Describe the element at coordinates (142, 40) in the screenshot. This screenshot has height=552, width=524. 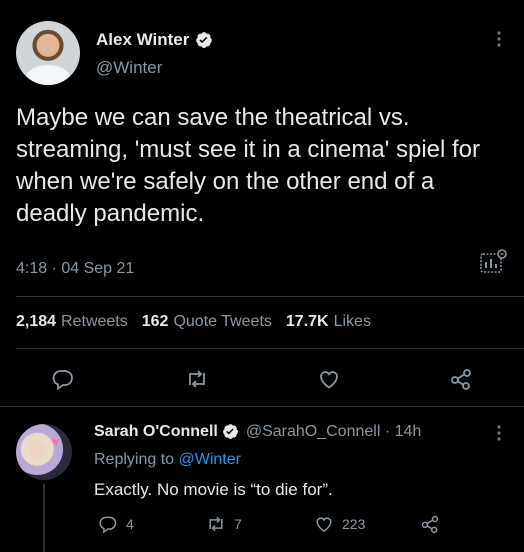
I see `author-name-text: Alex Winter` at that location.